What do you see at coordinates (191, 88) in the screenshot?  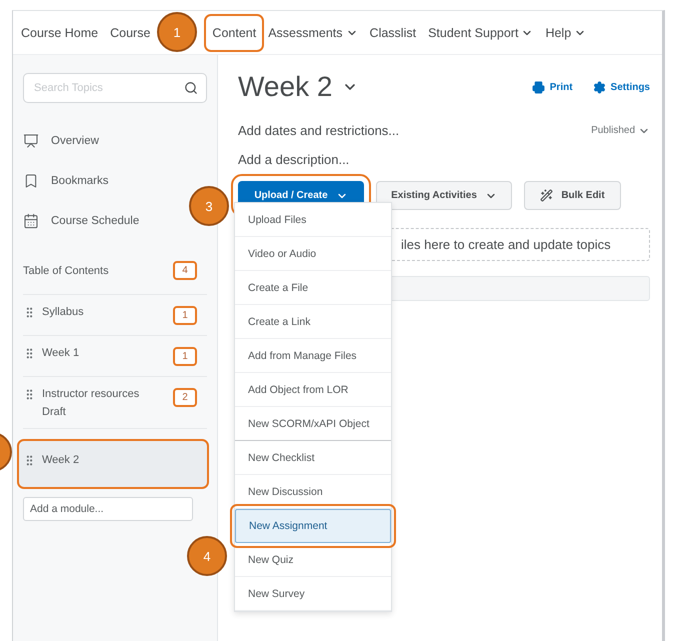 I see `search-icon` at bounding box center [191, 88].